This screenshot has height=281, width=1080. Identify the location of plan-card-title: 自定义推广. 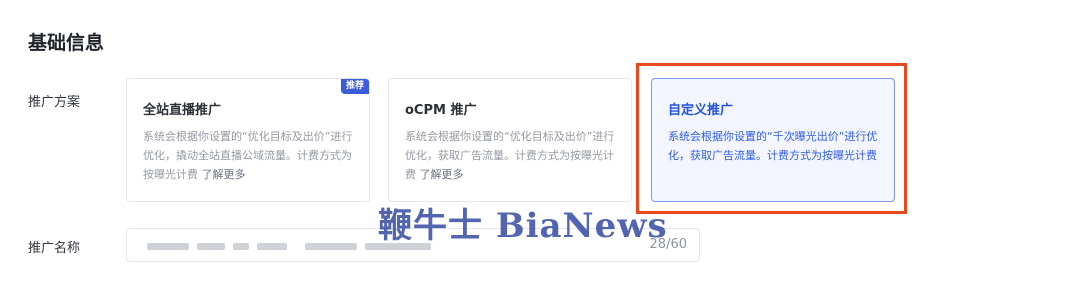
(701, 110).